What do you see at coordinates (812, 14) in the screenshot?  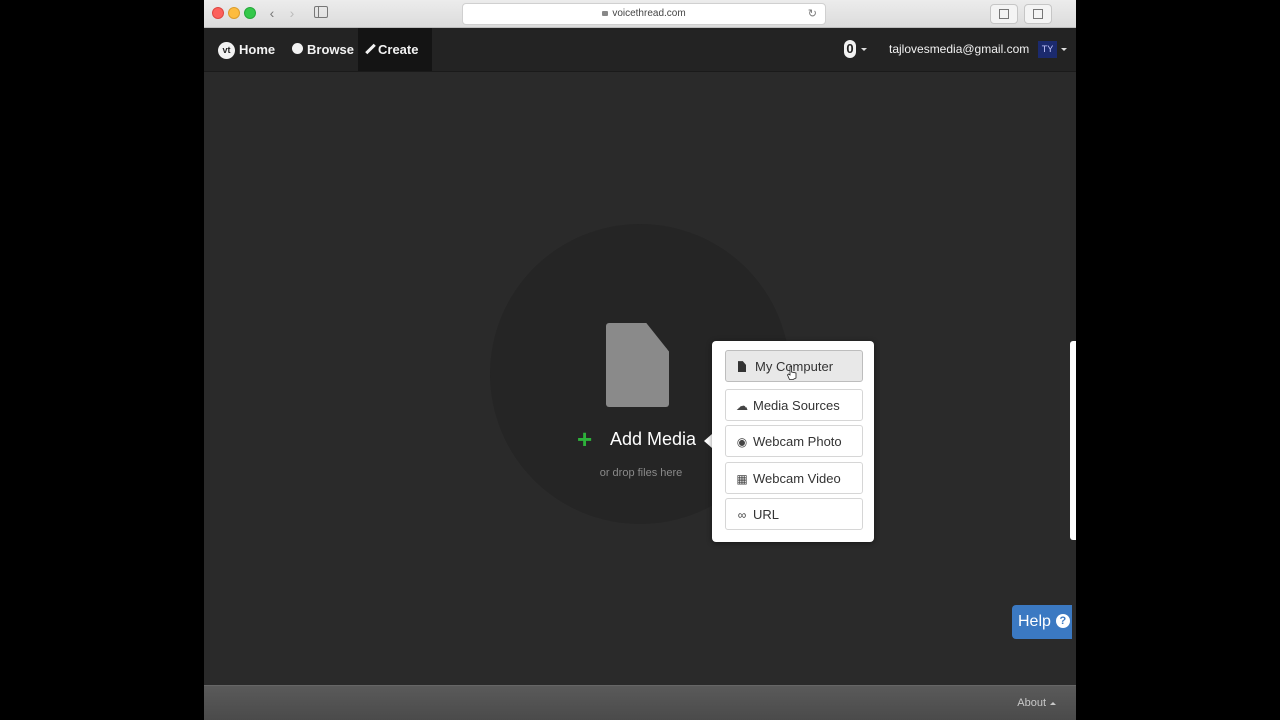 I see `reload-icon: ↻` at bounding box center [812, 14].